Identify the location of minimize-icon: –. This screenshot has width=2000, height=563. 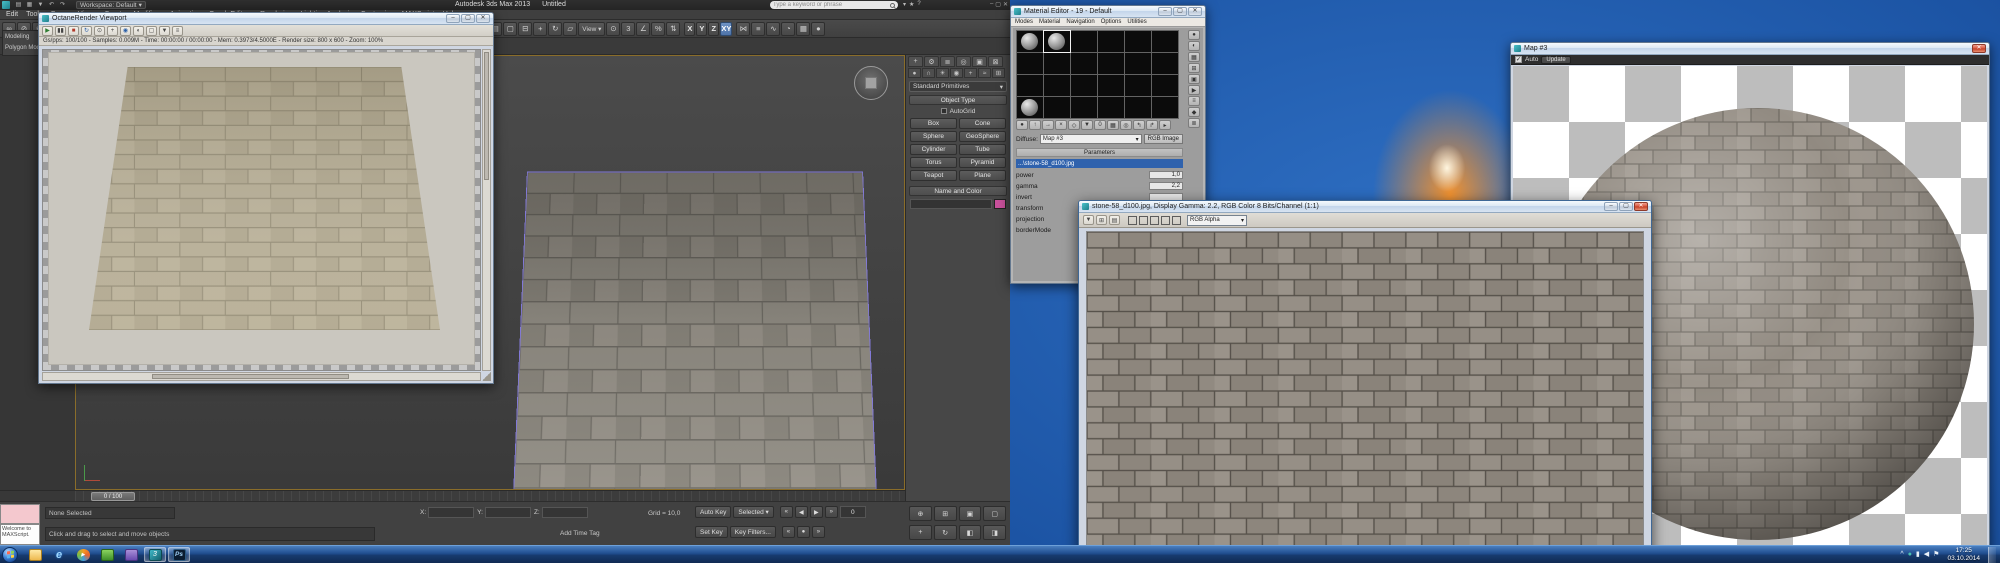
(453, 18).